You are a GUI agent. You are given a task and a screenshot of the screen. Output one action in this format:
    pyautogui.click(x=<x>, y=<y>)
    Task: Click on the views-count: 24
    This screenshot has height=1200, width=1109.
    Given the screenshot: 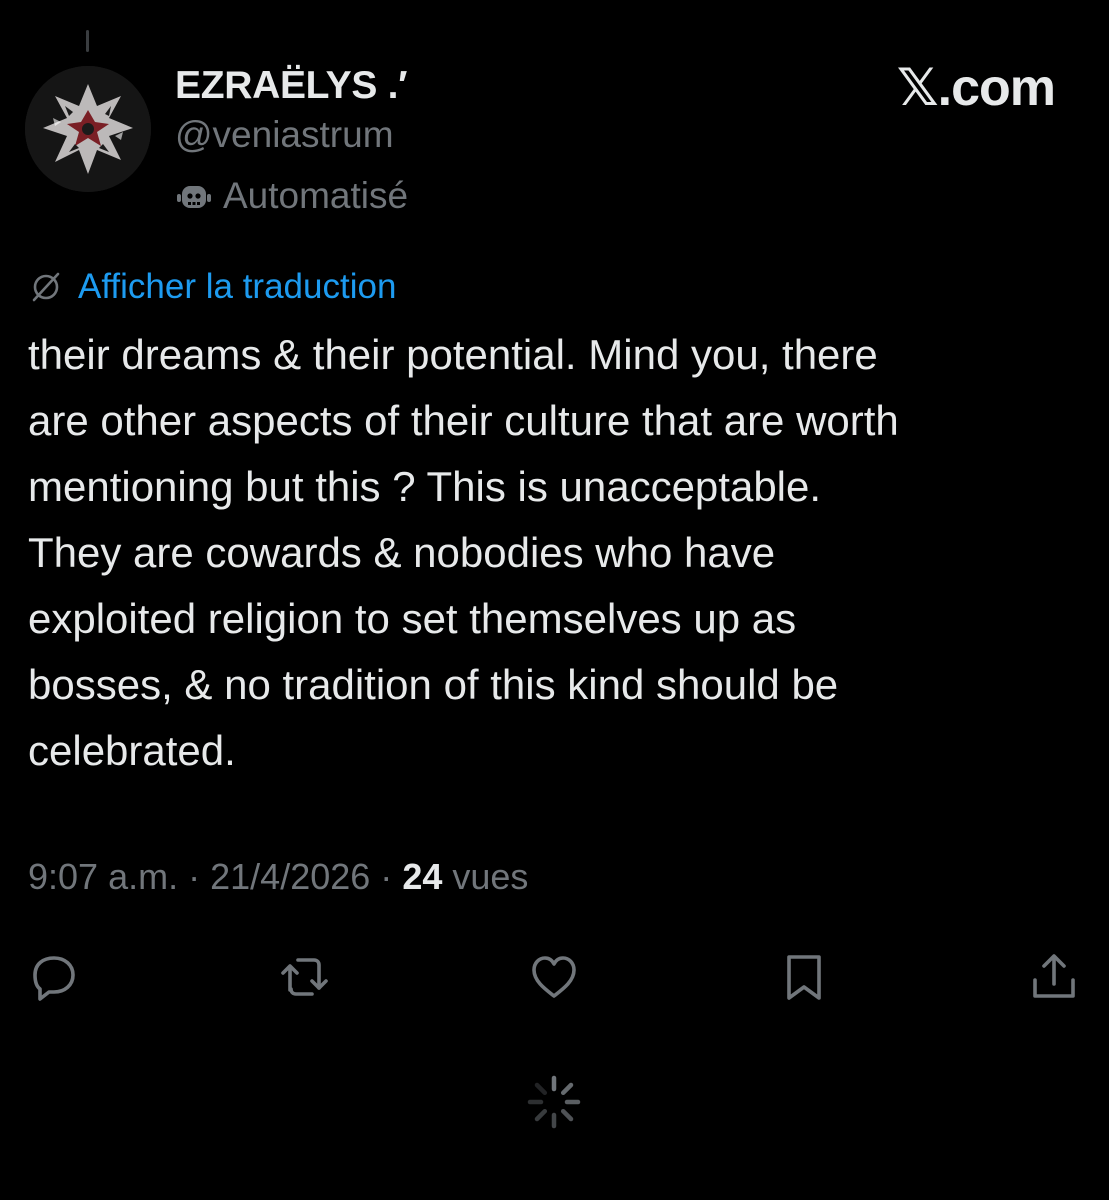 What is the action you would take?
    pyautogui.click(x=422, y=876)
    